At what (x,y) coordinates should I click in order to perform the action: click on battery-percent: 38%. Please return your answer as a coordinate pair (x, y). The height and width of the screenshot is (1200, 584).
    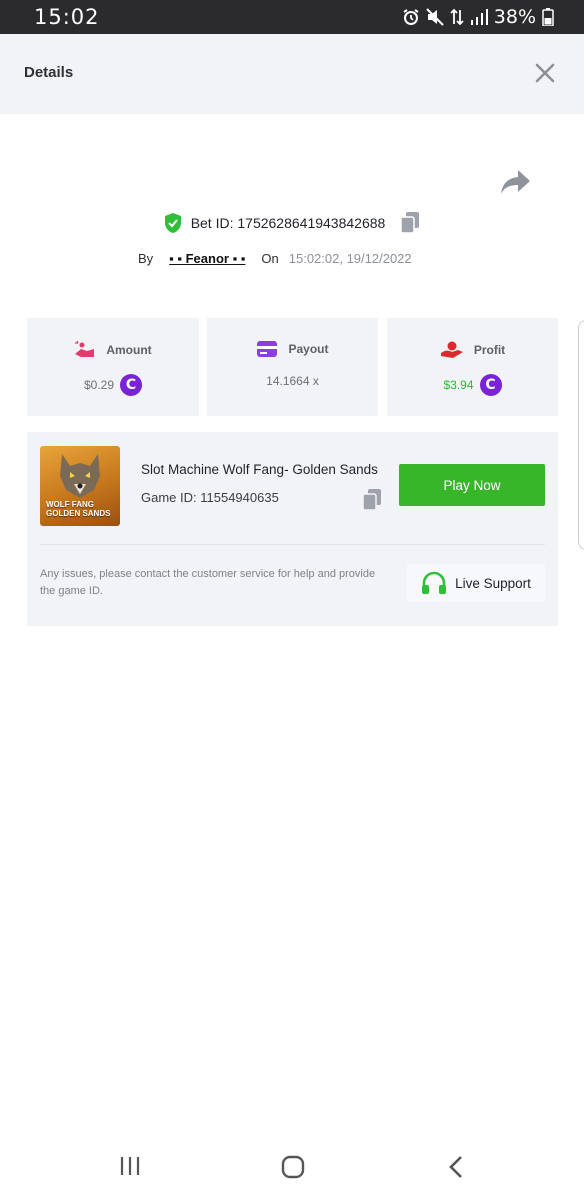
    Looking at the image, I should click on (514, 17).